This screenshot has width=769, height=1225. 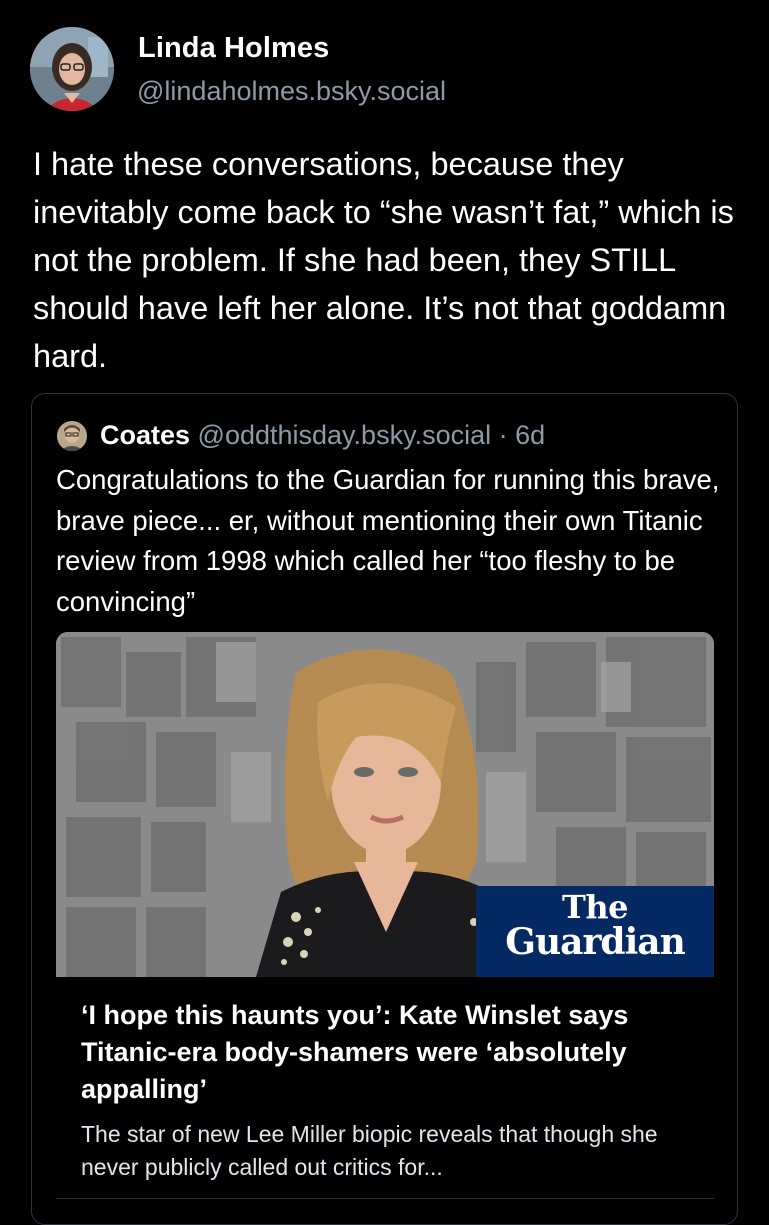 What do you see at coordinates (530, 435) in the screenshot?
I see `quote-timestamp: 6d` at bounding box center [530, 435].